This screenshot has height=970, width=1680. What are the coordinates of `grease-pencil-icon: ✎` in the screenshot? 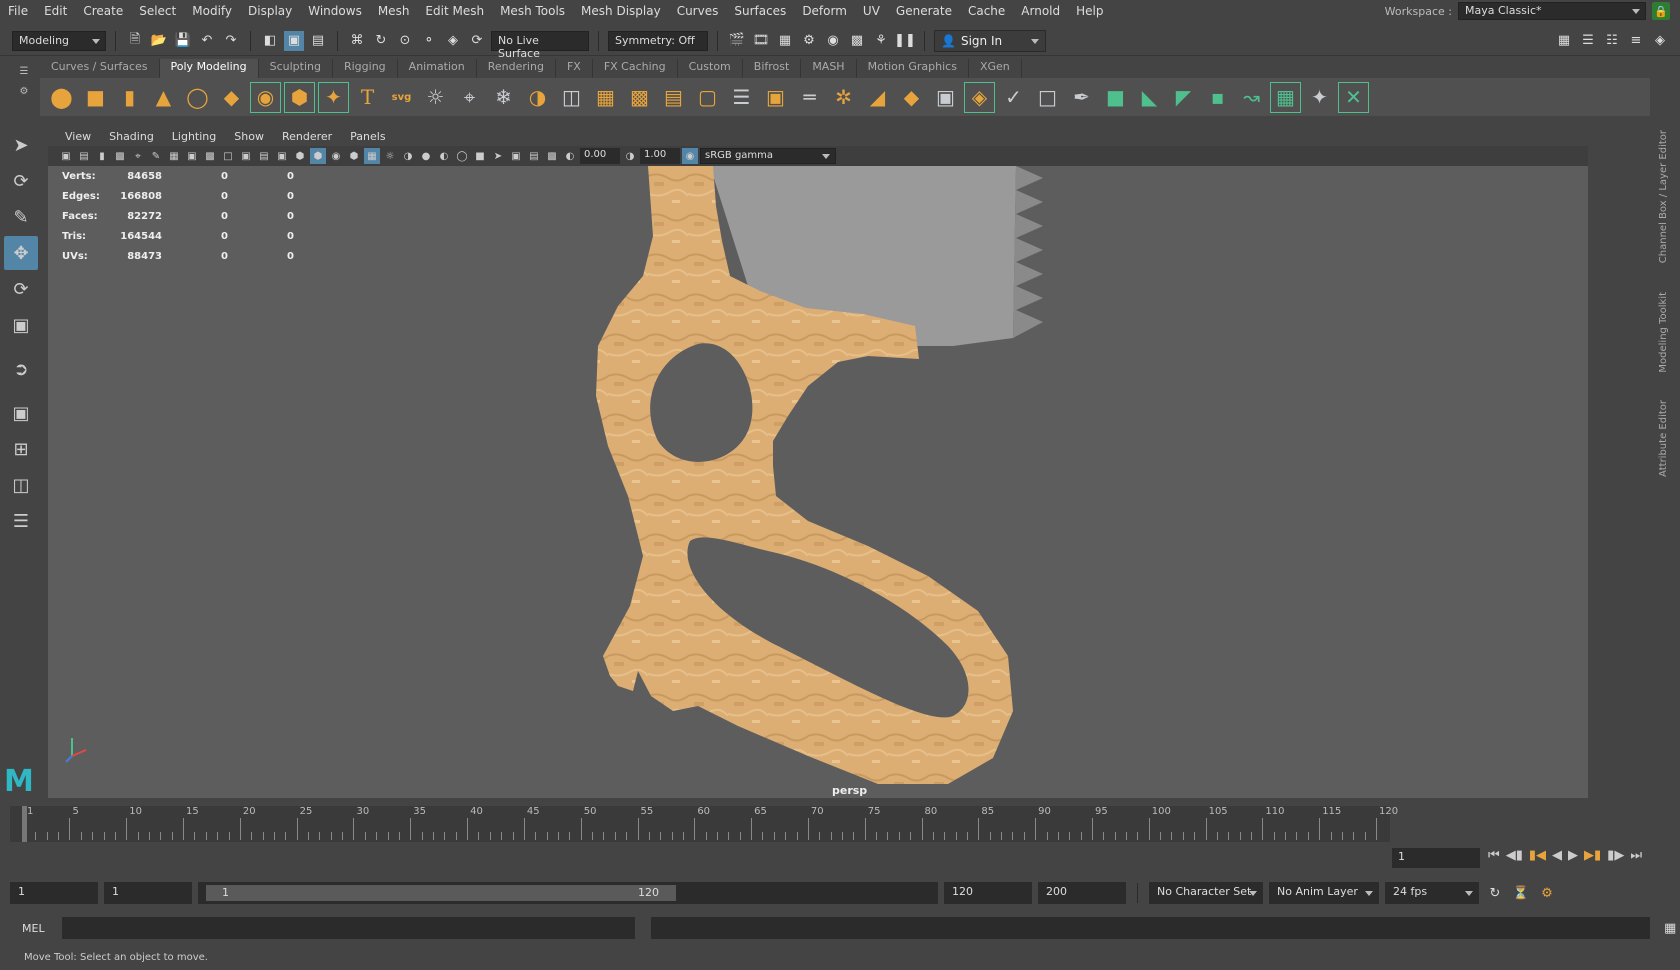 It's located at (156, 156).